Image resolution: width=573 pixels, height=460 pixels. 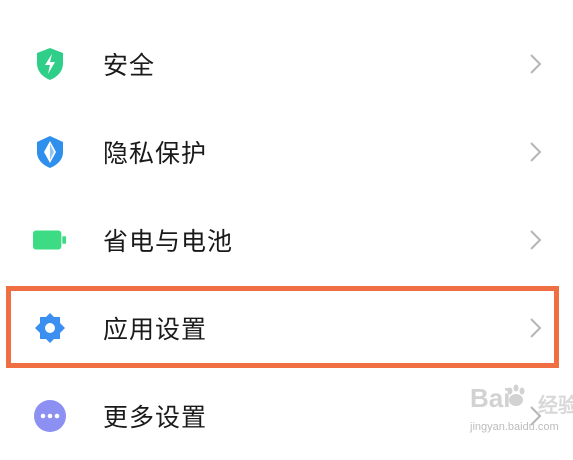 What do you see at coordinates (50, 64) in the screenshot?
I see `shield-bolt-icon` at bounding box center [50, 64].